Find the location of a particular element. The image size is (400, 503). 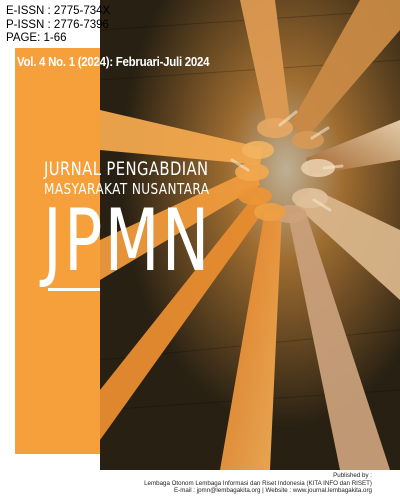

journal-title-line1: JURNAL PENGABDIAN is located at coordinates (126, 169).